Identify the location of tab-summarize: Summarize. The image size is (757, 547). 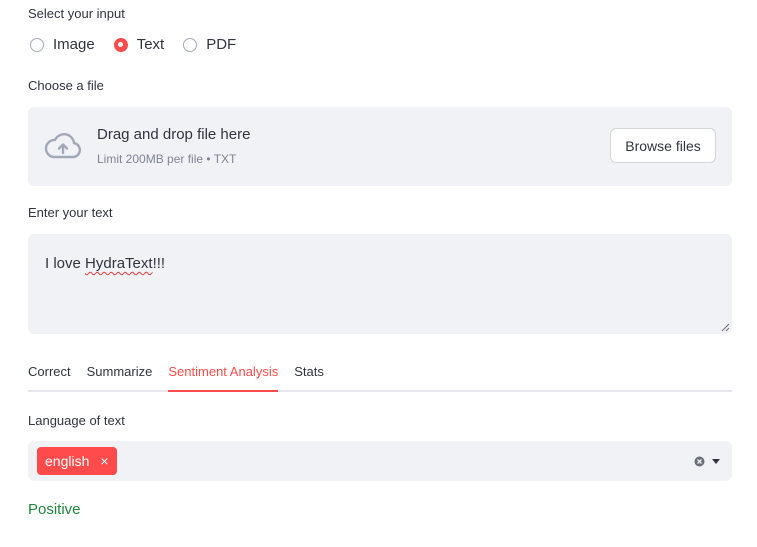
(120, 375).